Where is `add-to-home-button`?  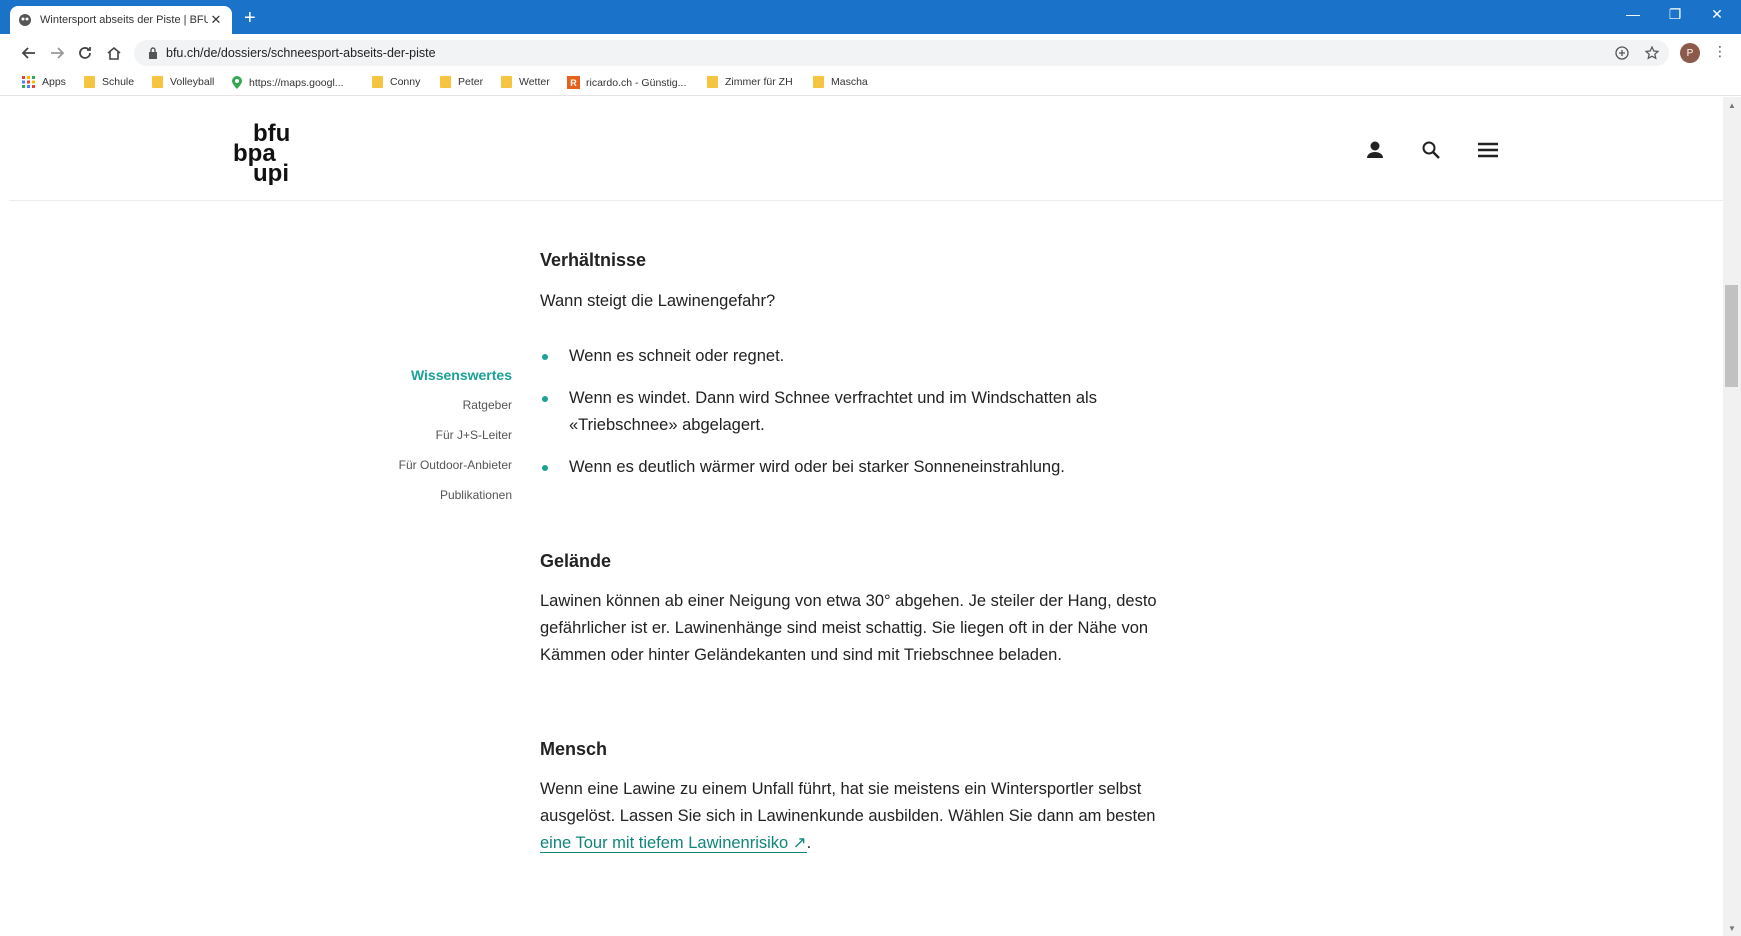 add-to-home-button is located at coordinates (1622, 53).